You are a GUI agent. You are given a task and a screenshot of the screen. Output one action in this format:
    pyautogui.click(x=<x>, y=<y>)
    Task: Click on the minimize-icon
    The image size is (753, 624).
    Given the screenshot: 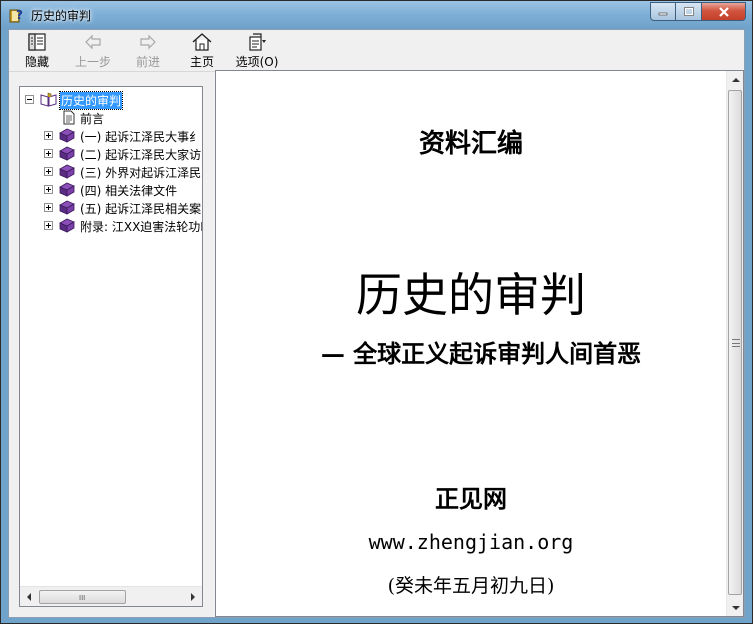 What is the action you would take?
    pyautogui.click(x=663, y=13)
    